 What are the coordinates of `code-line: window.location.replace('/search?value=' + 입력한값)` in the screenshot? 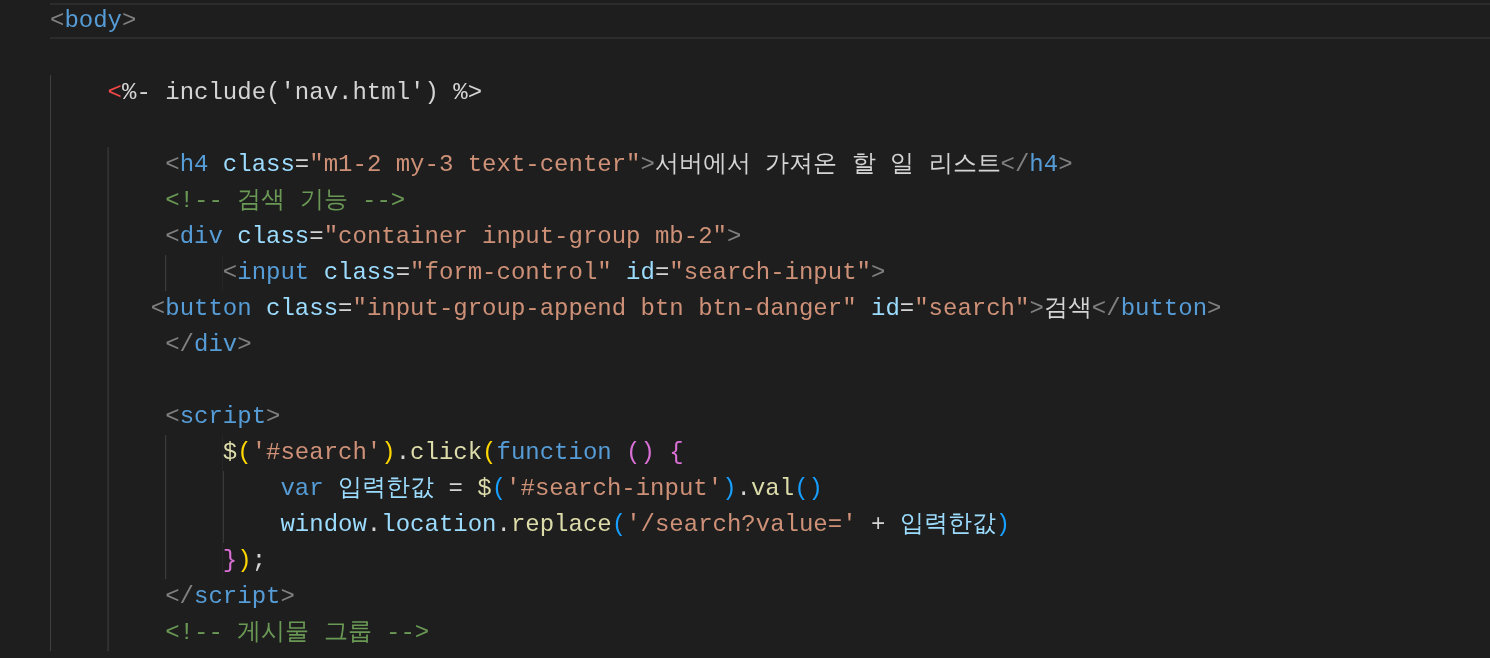 It's located at (530, 525).